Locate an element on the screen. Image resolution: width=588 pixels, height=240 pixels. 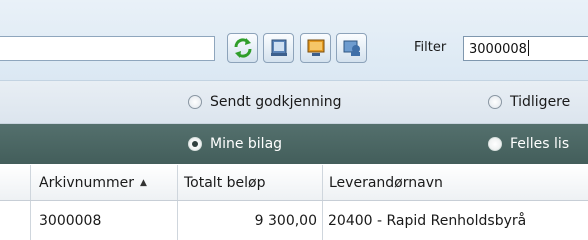
filter-label: Filter is located at coordinates (430, 47).